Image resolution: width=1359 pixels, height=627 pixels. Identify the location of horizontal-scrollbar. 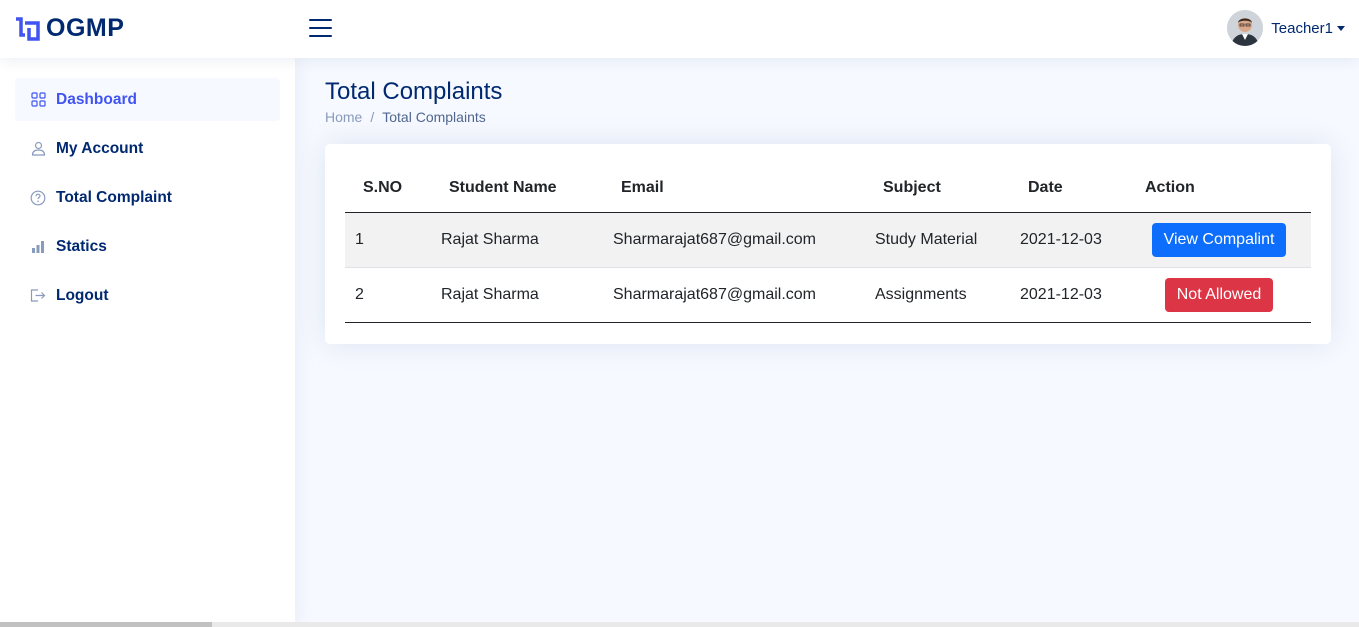
(679, 624).